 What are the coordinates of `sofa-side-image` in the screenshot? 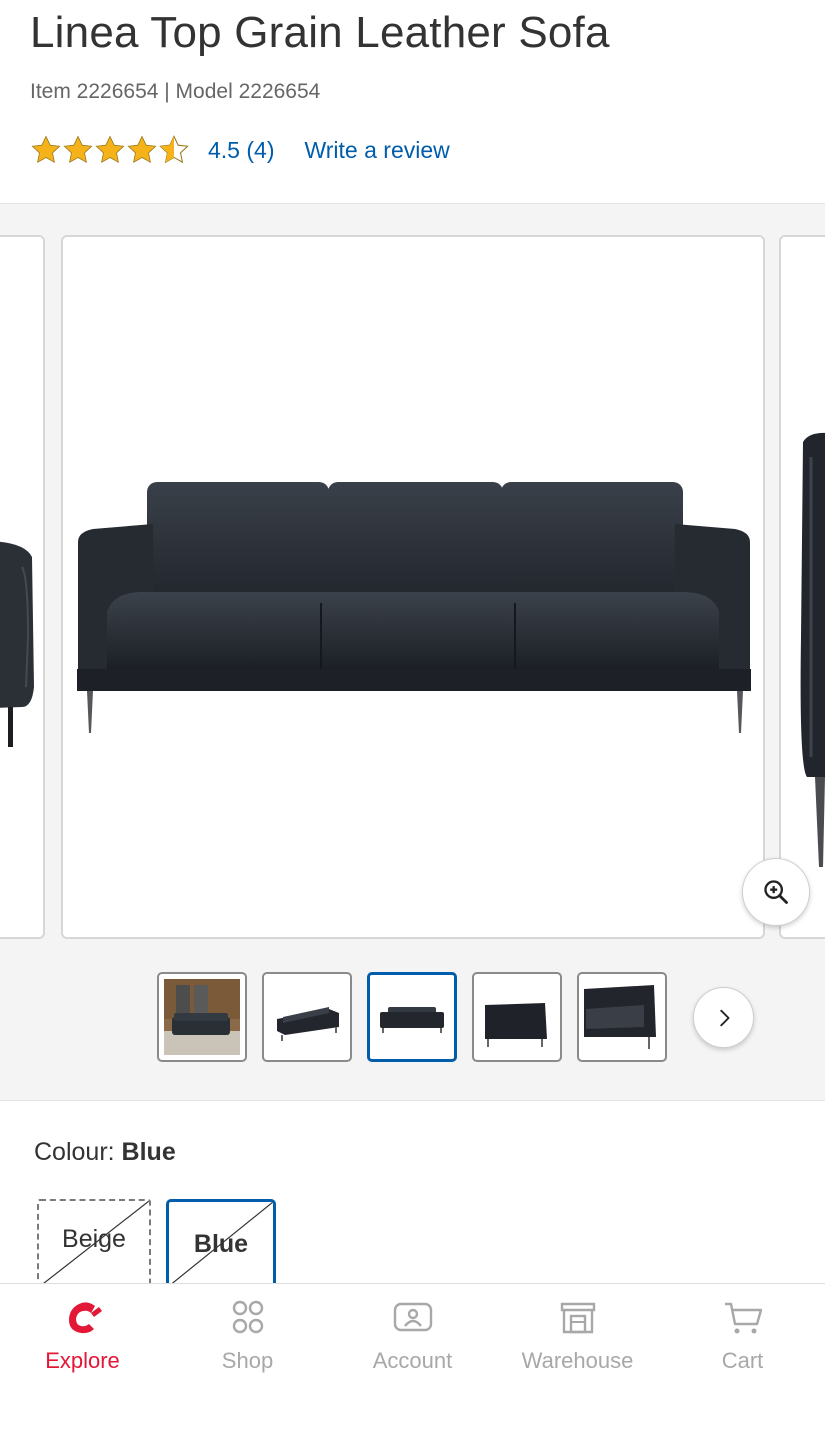 It's located at (17, 644).